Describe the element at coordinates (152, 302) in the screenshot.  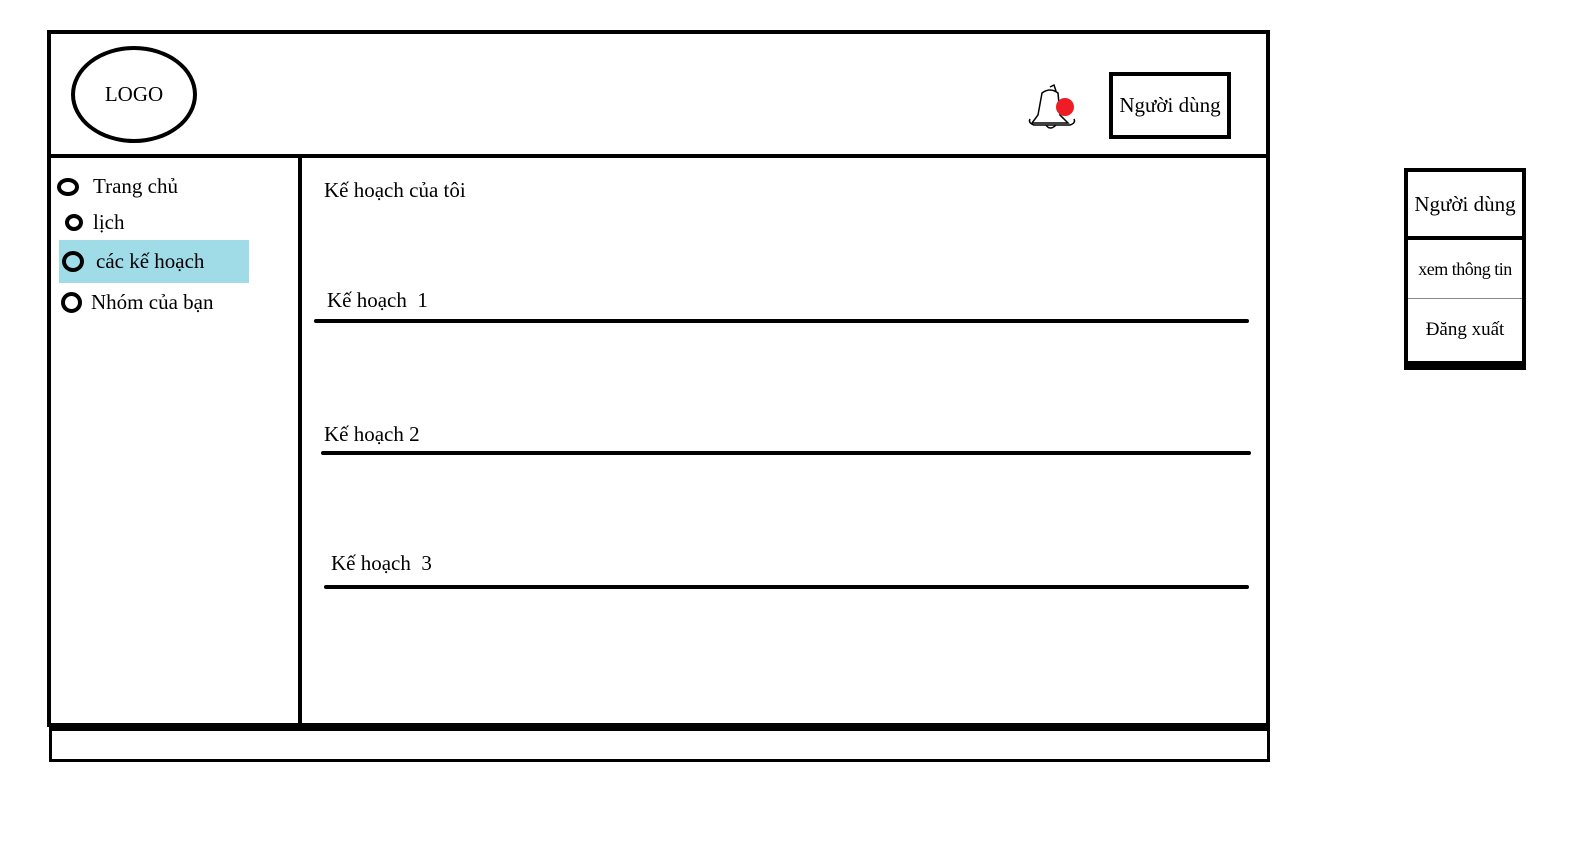
I see `sidebar-item-label: Nhóm của bạn` at that location.